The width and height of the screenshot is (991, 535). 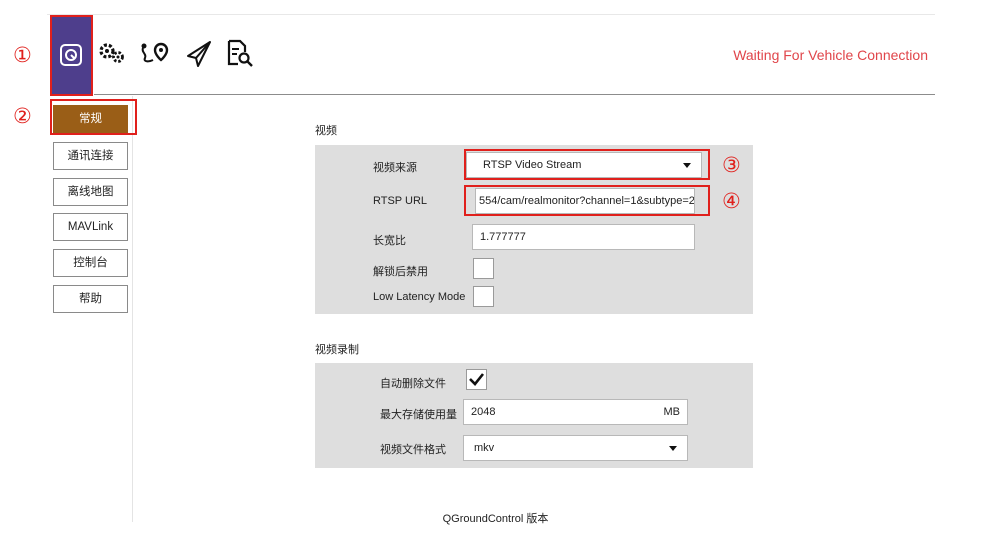 What do you see at coordinates (22, 55) in the screenshot?
I see `annotation-marker-1: ①` at bounding box center [22, 55].